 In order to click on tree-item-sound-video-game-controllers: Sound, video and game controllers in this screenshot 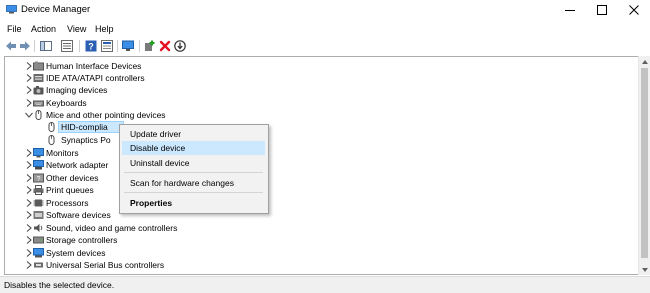, I will do `click(315, 228)`.